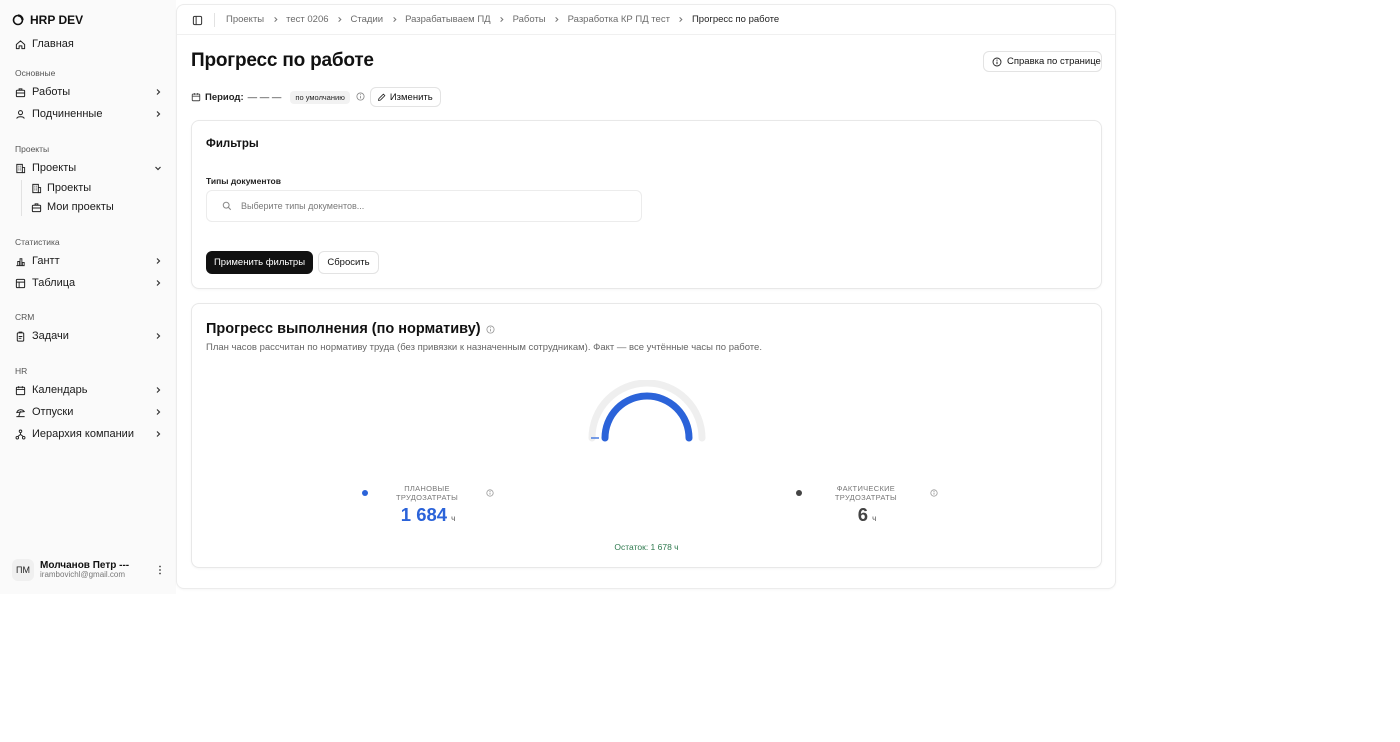  What do you see at coordinates (32, 149) in the screenshot?
I see `group-label-projects: Проекты` at bounding box center [32, 149].